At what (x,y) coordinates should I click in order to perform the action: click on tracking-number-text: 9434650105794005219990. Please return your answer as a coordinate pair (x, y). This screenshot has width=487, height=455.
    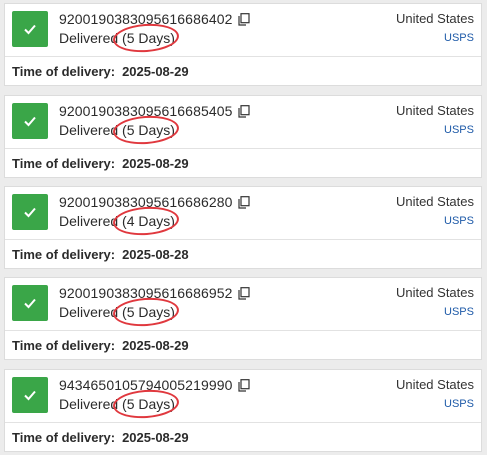
    Looking at the image, I should click on (146, 385).